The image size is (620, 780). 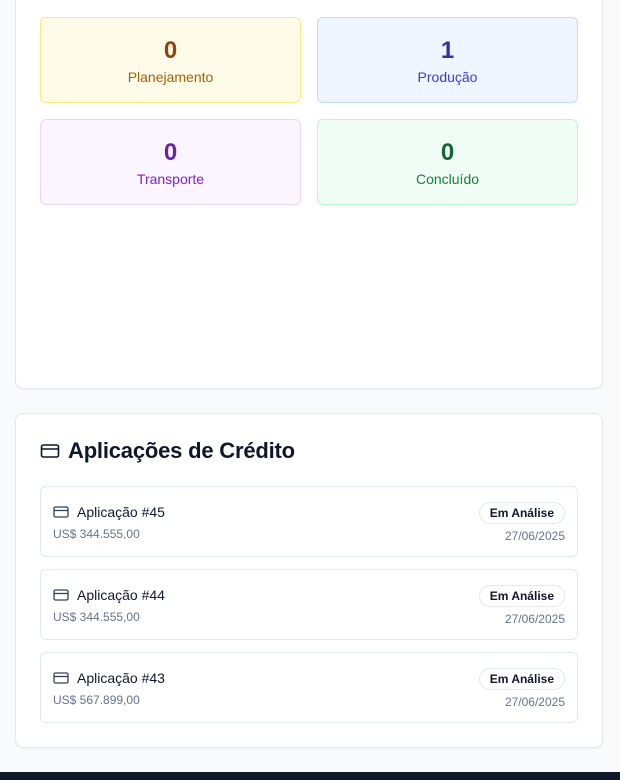 What do you see at coordinates (170, 179) in the screenshot?
I see `stat-label: Transporte` at bounding box center [170, 179].